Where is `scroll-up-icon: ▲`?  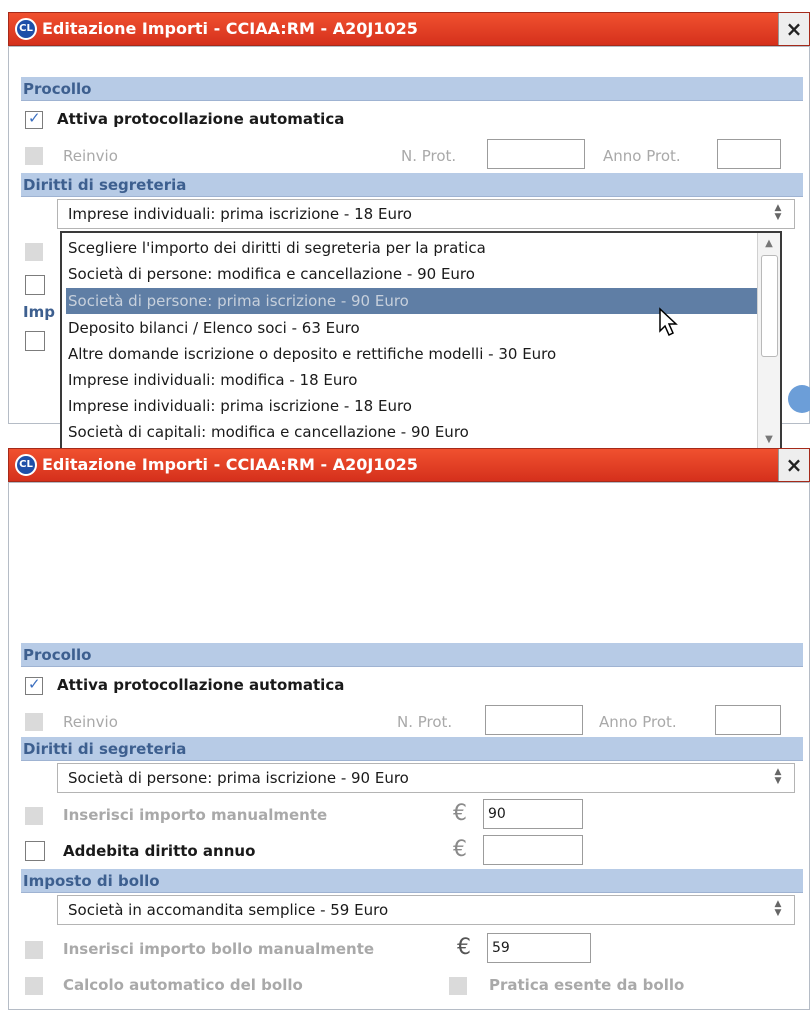
scroll-up-icon: ▲ is located at coordinates (769, 244).